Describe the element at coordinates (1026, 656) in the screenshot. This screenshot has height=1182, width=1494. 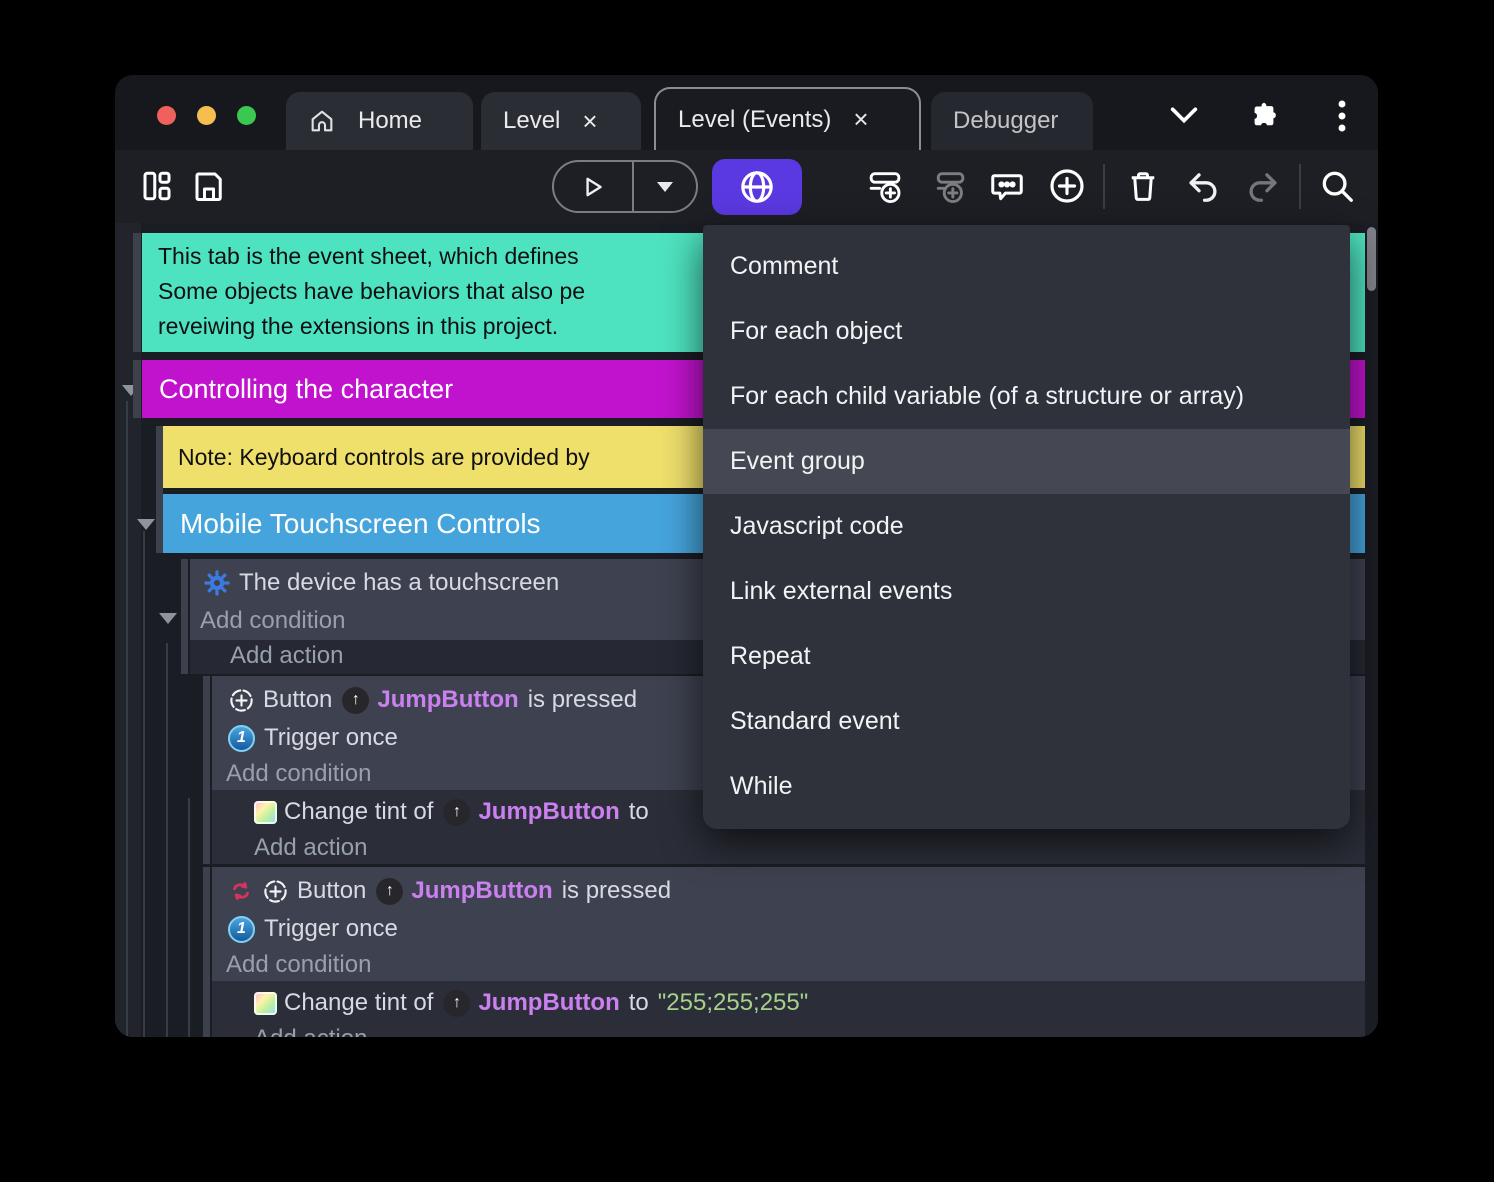
I see `menu-item-repeat: Repeat` at that location.